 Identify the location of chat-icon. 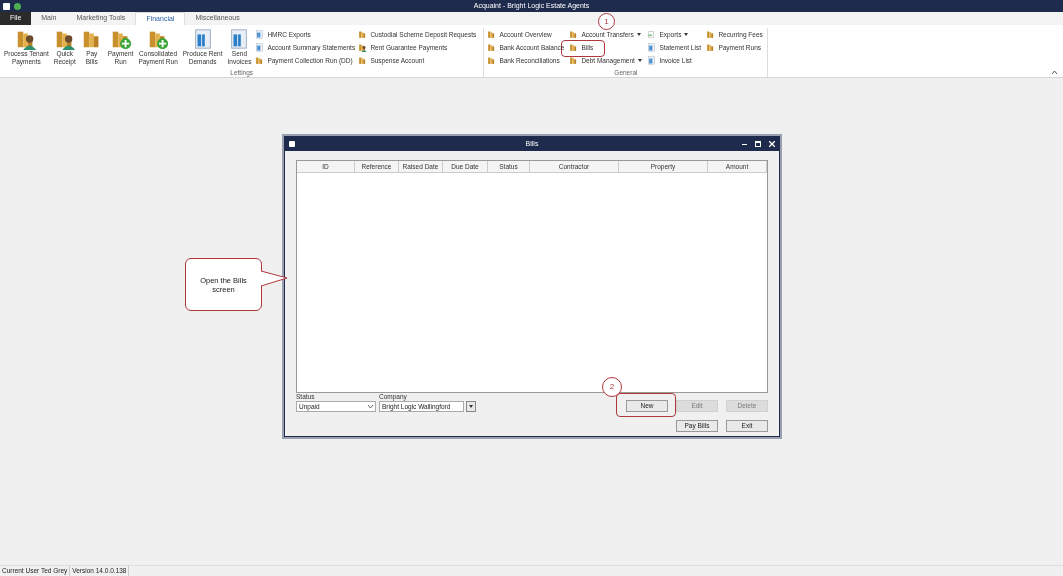
(17, 6).